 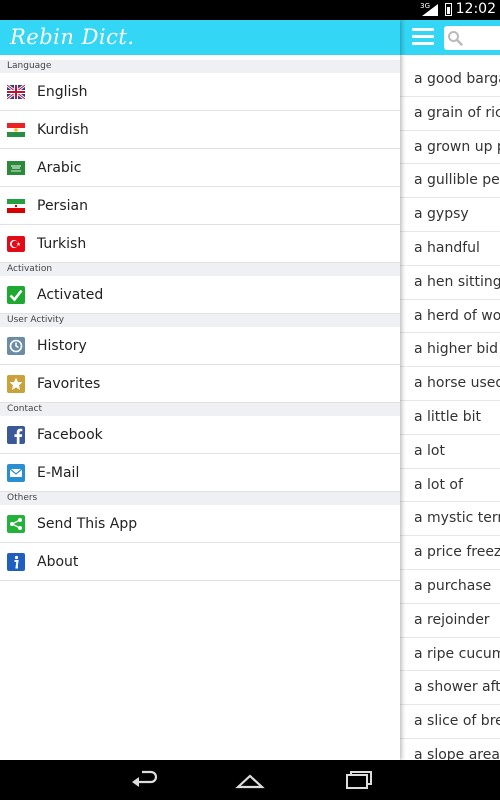 What do you see at coordinates (450, 384) in the screenshot?
I see `word-list-item: a horse used` at bounding box center [450, 384].